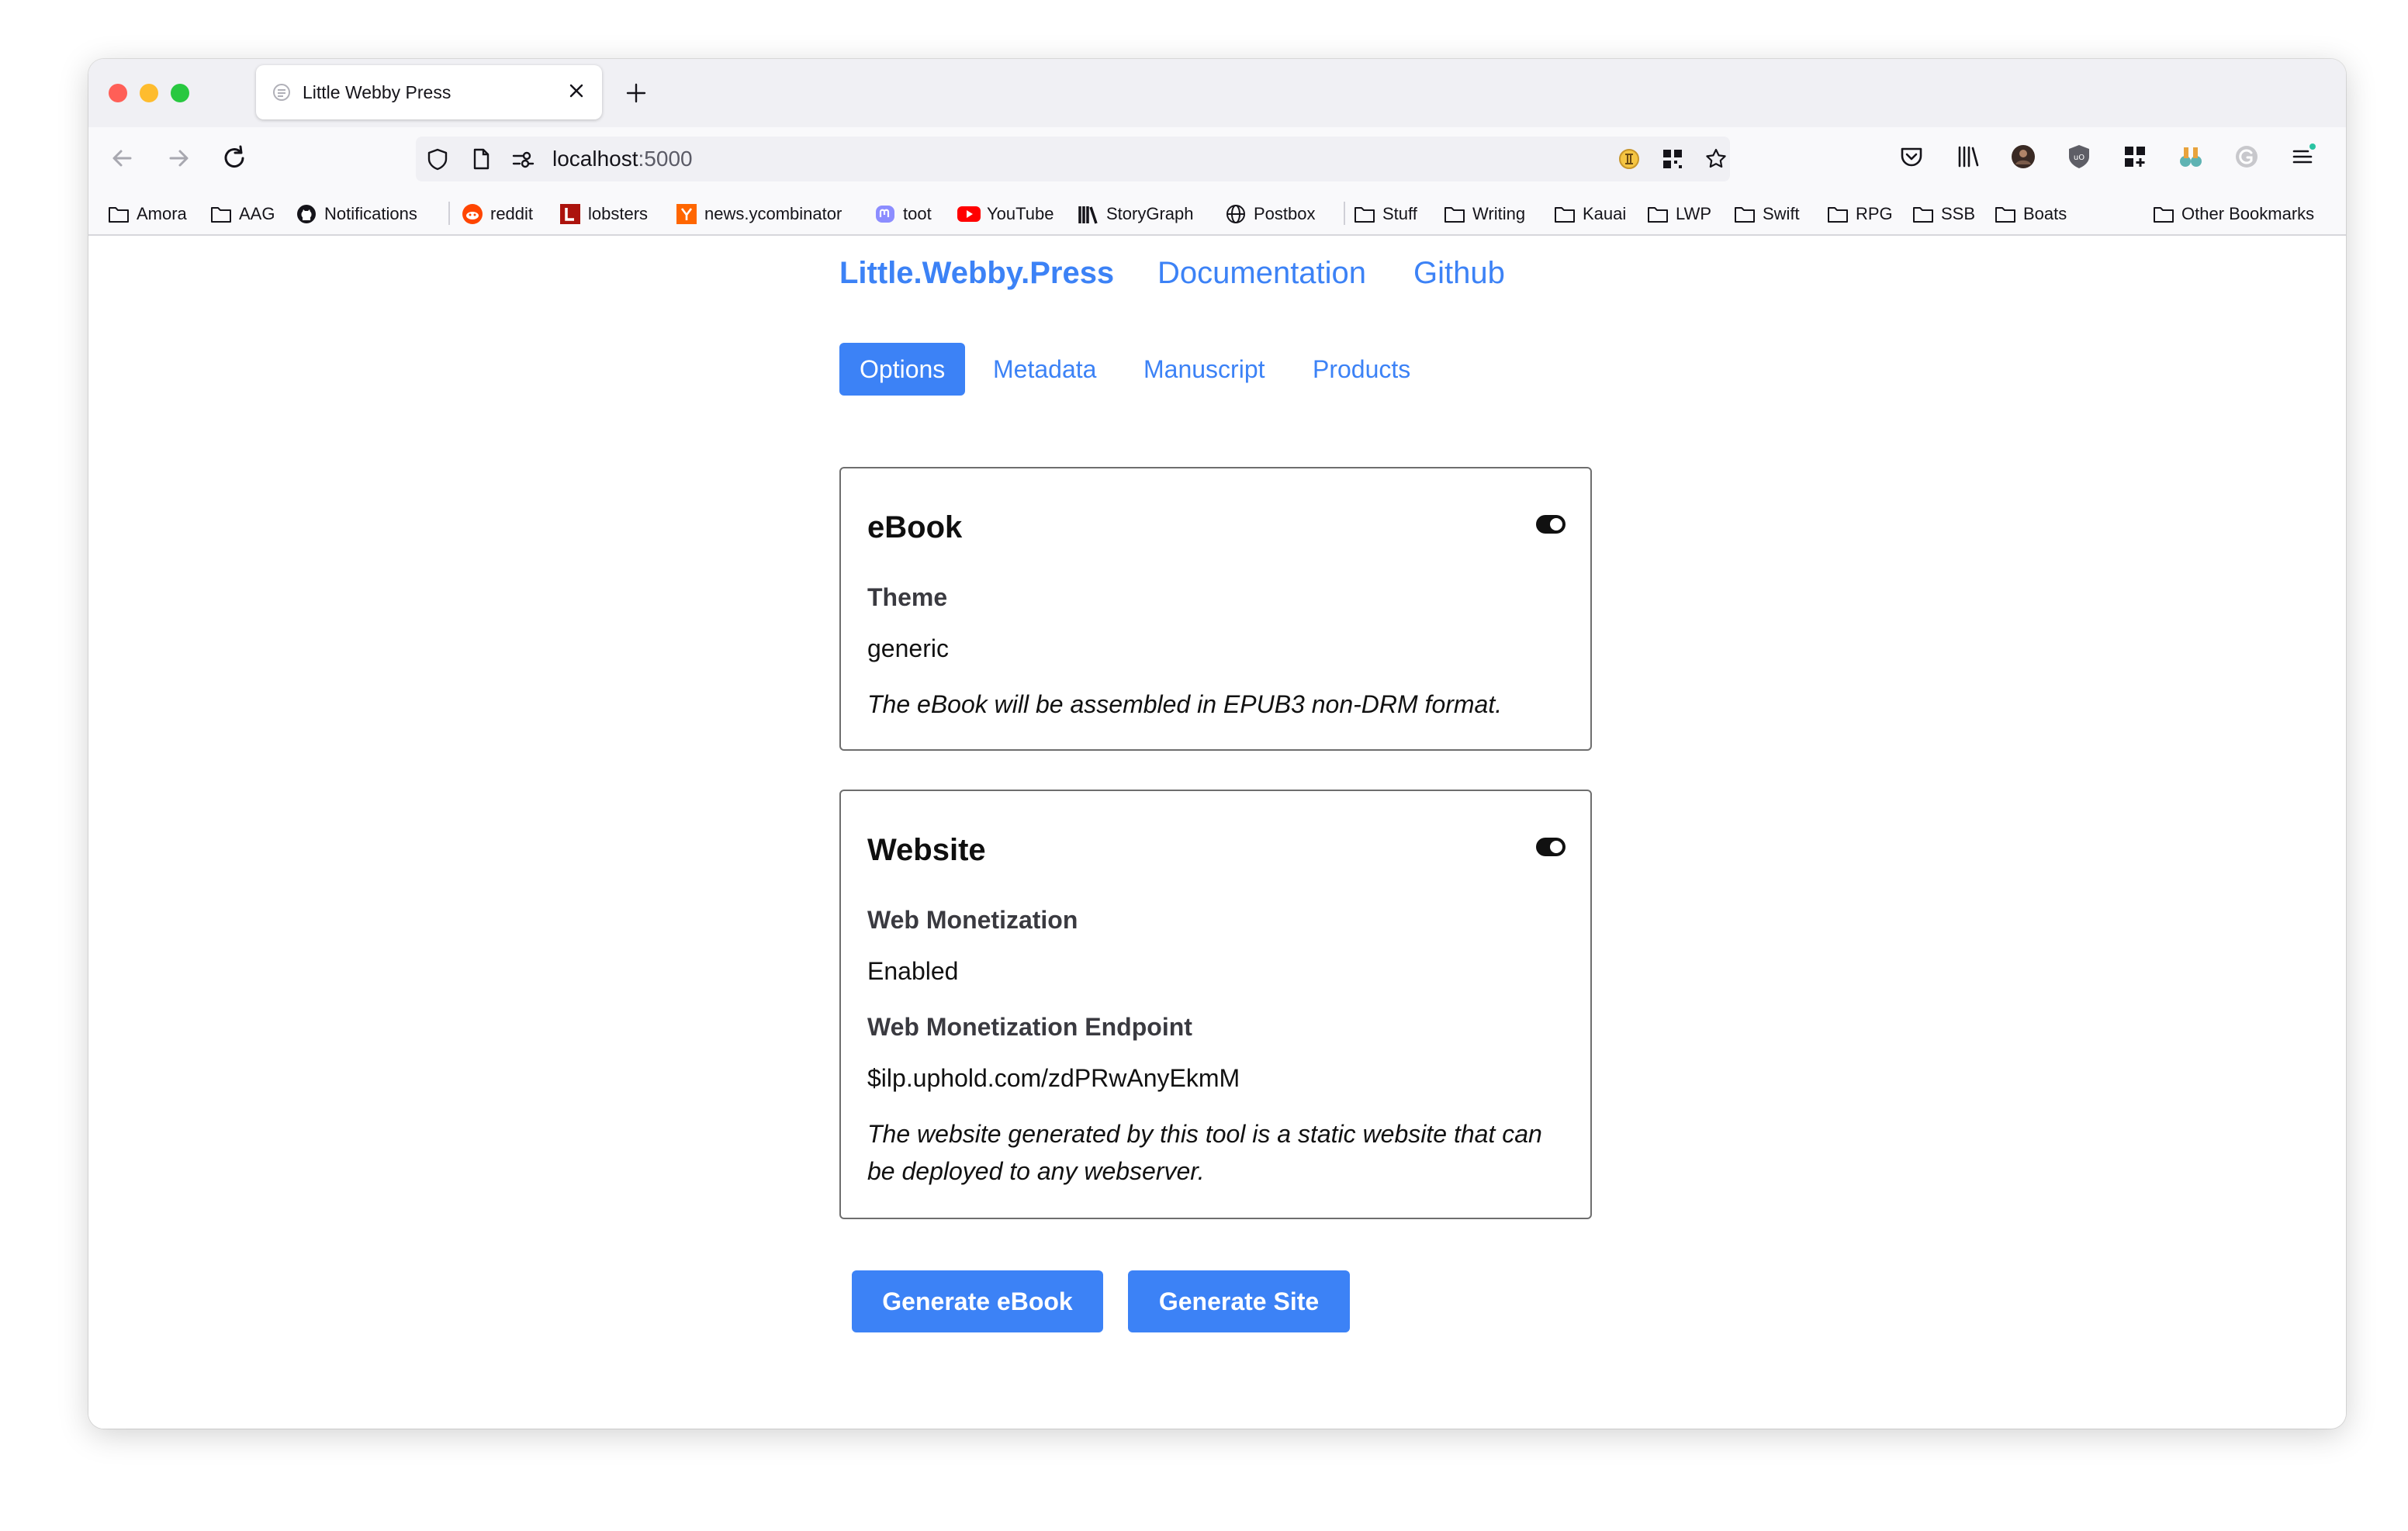 The image size is (2408, 1531). Describe the element at coordinates (370, 213) in the screenshot. I see `bookmark-label: Notifications` at that location.